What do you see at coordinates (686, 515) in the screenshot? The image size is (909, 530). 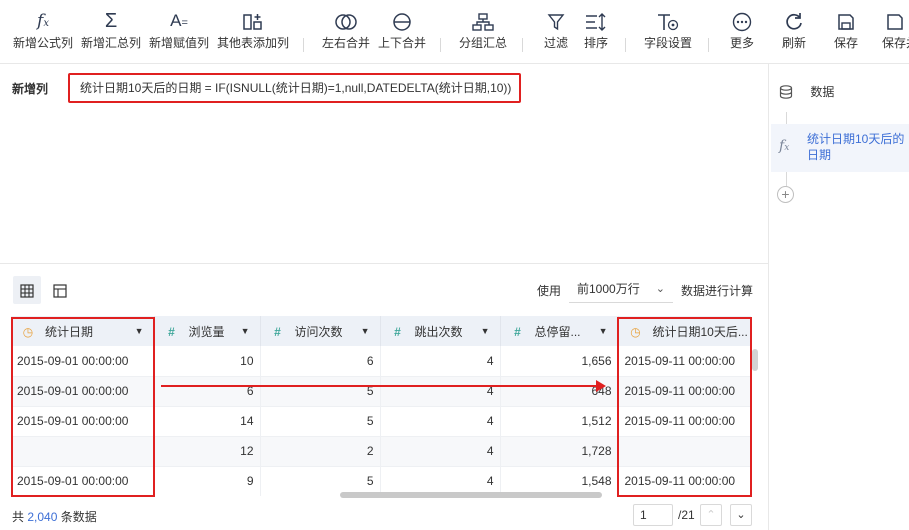 I see `page-total: /21` at bounding box center [686, 515].